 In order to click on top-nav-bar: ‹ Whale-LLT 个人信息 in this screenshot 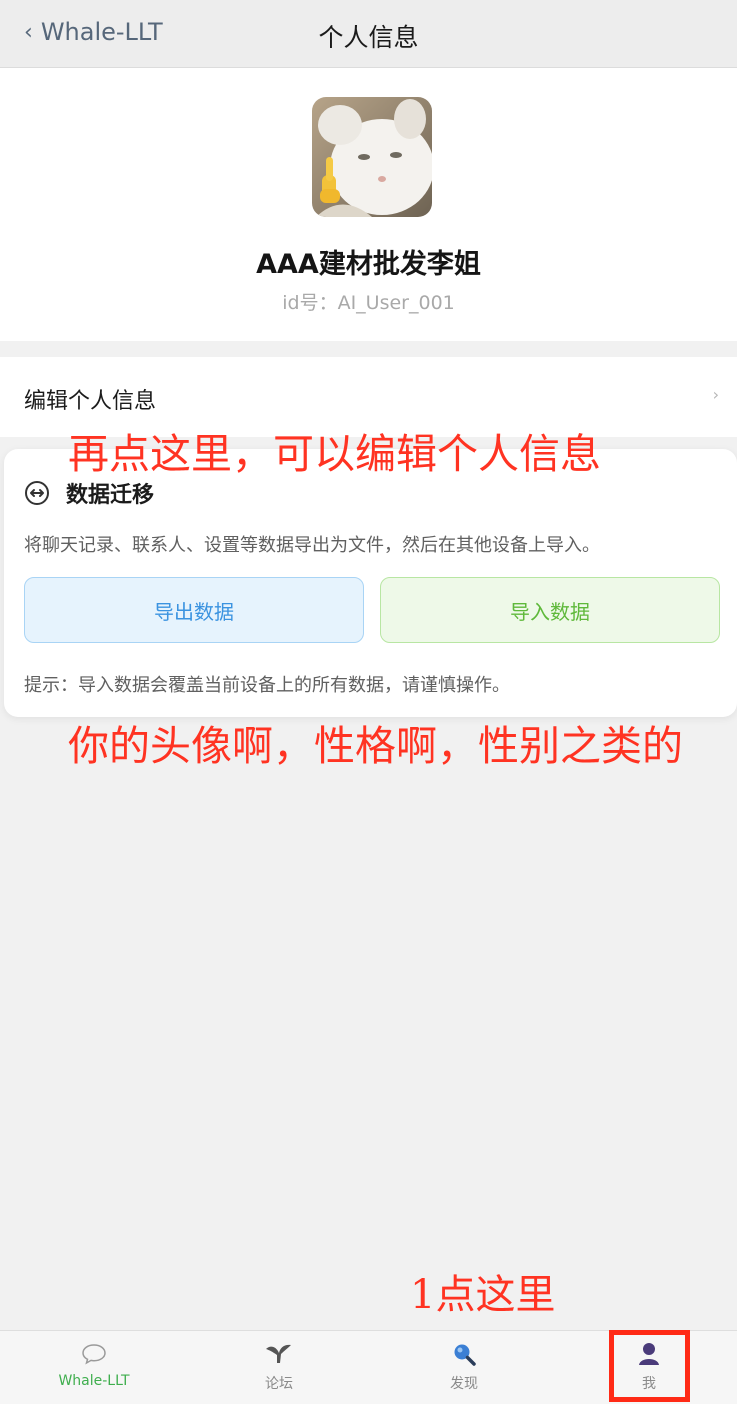, I will do `click(368, 34)`.